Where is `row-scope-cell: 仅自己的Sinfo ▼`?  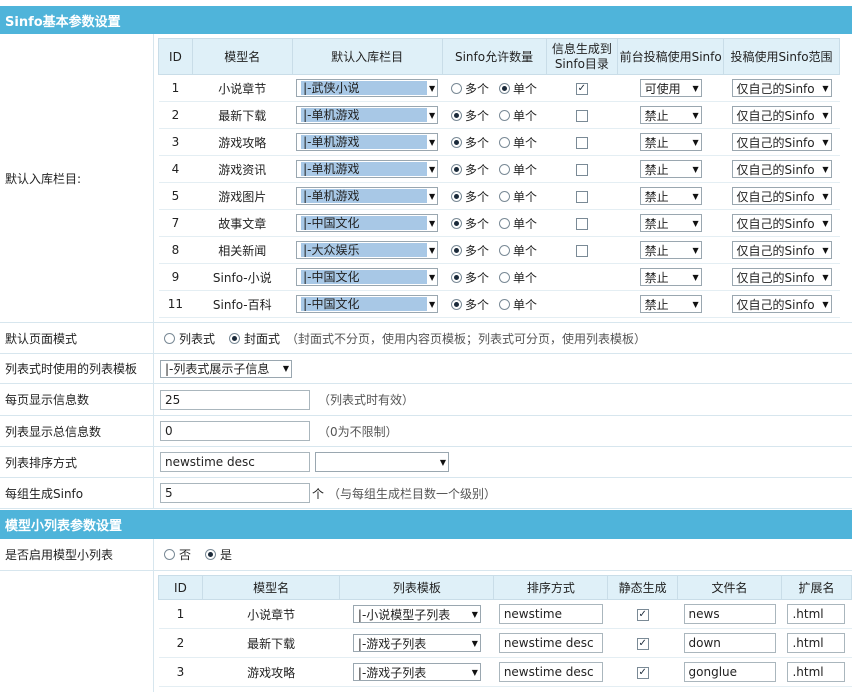 row-scope-cell: 仅自己的Sinfo ▼ is located at coordinates (781, 115).